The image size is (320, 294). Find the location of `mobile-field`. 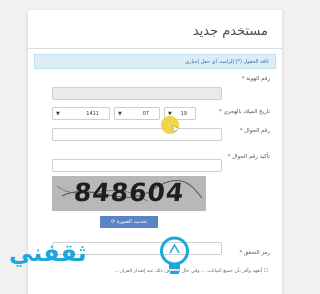

mobile-field is located at coordinates (137, 134).